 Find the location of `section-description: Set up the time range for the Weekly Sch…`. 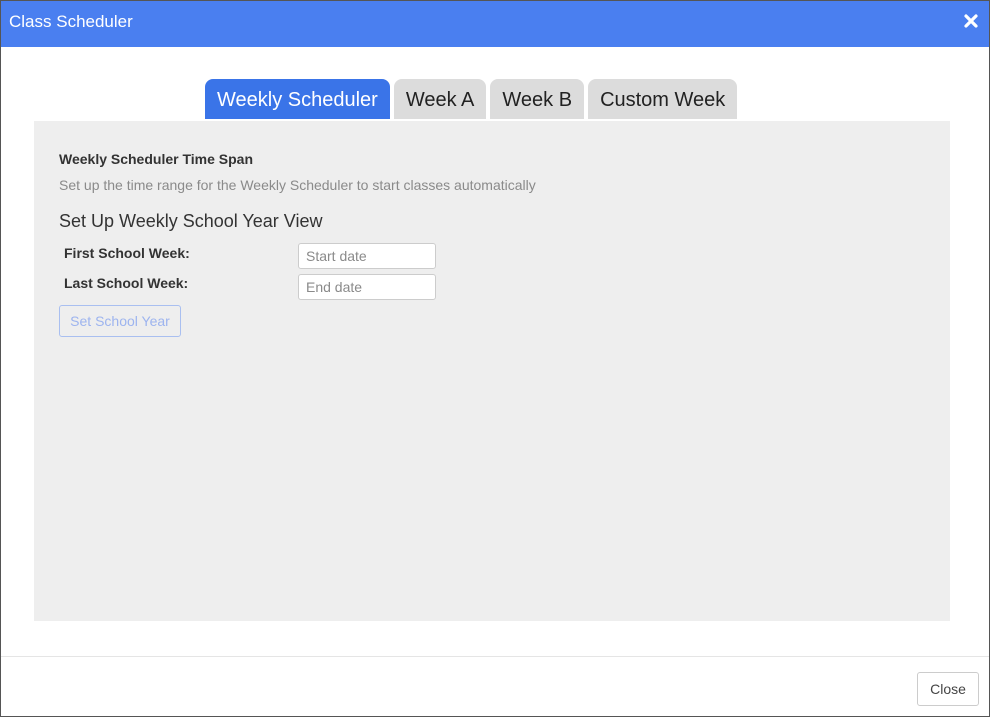

section-description: Set up the time range for the Weekly Sch… is located at coordinates (297, 185).